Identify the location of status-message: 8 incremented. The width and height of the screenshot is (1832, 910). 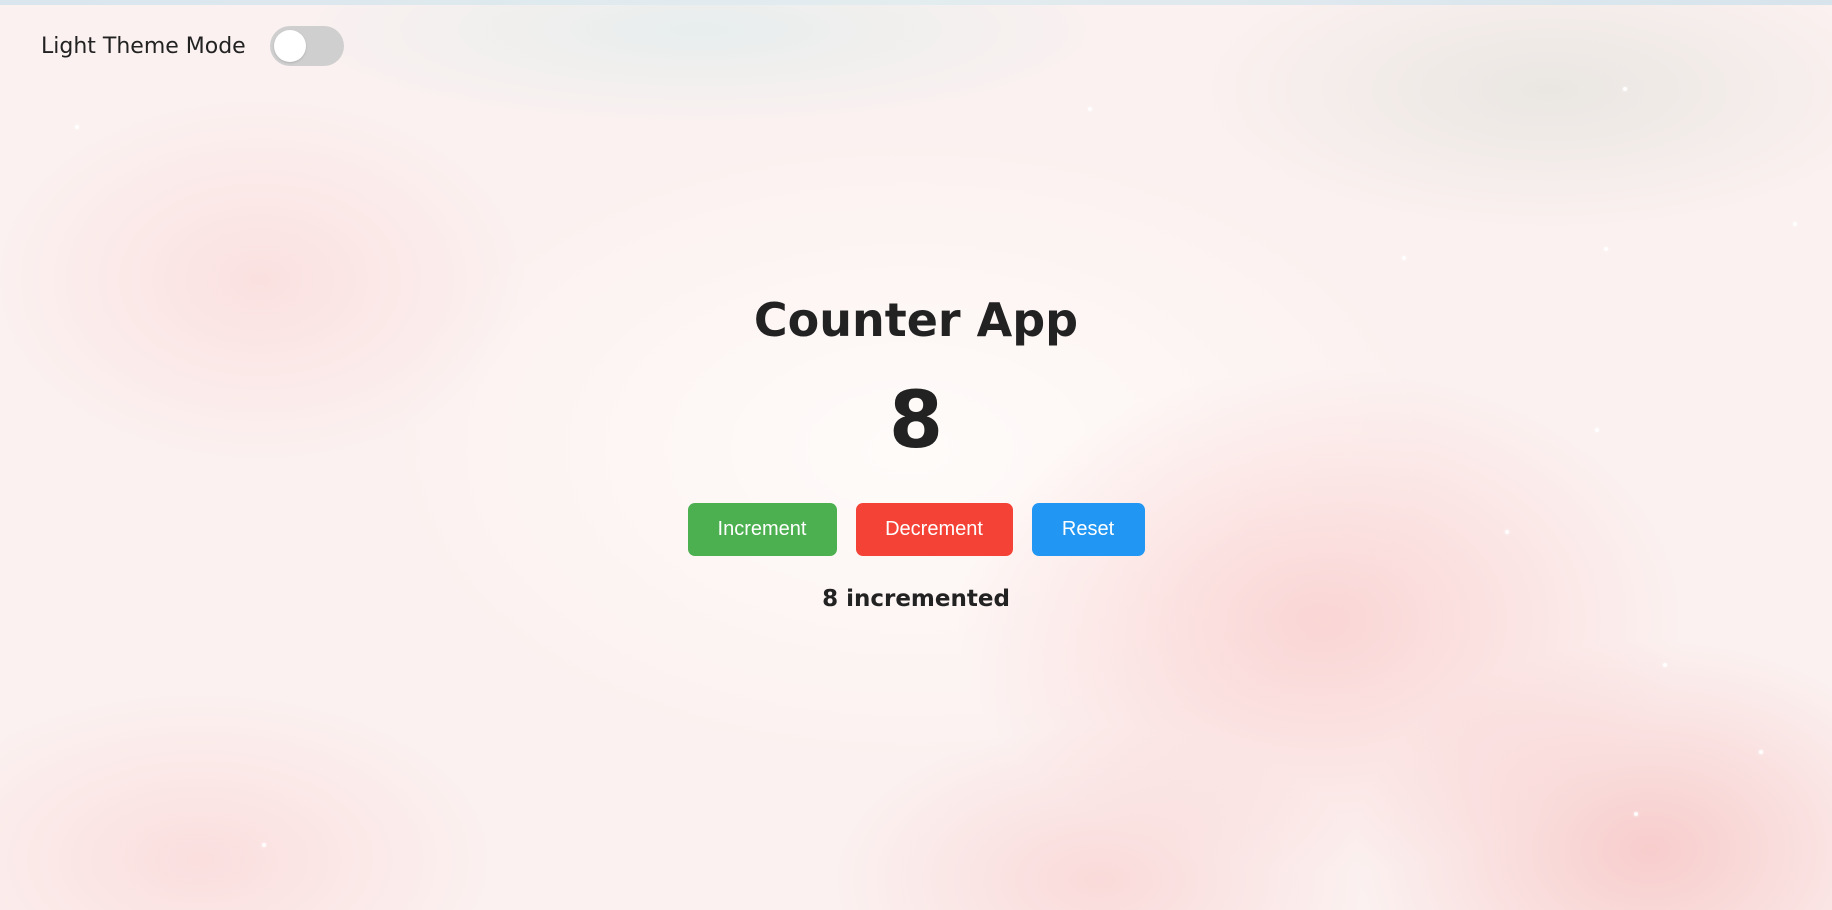
(916, 599).